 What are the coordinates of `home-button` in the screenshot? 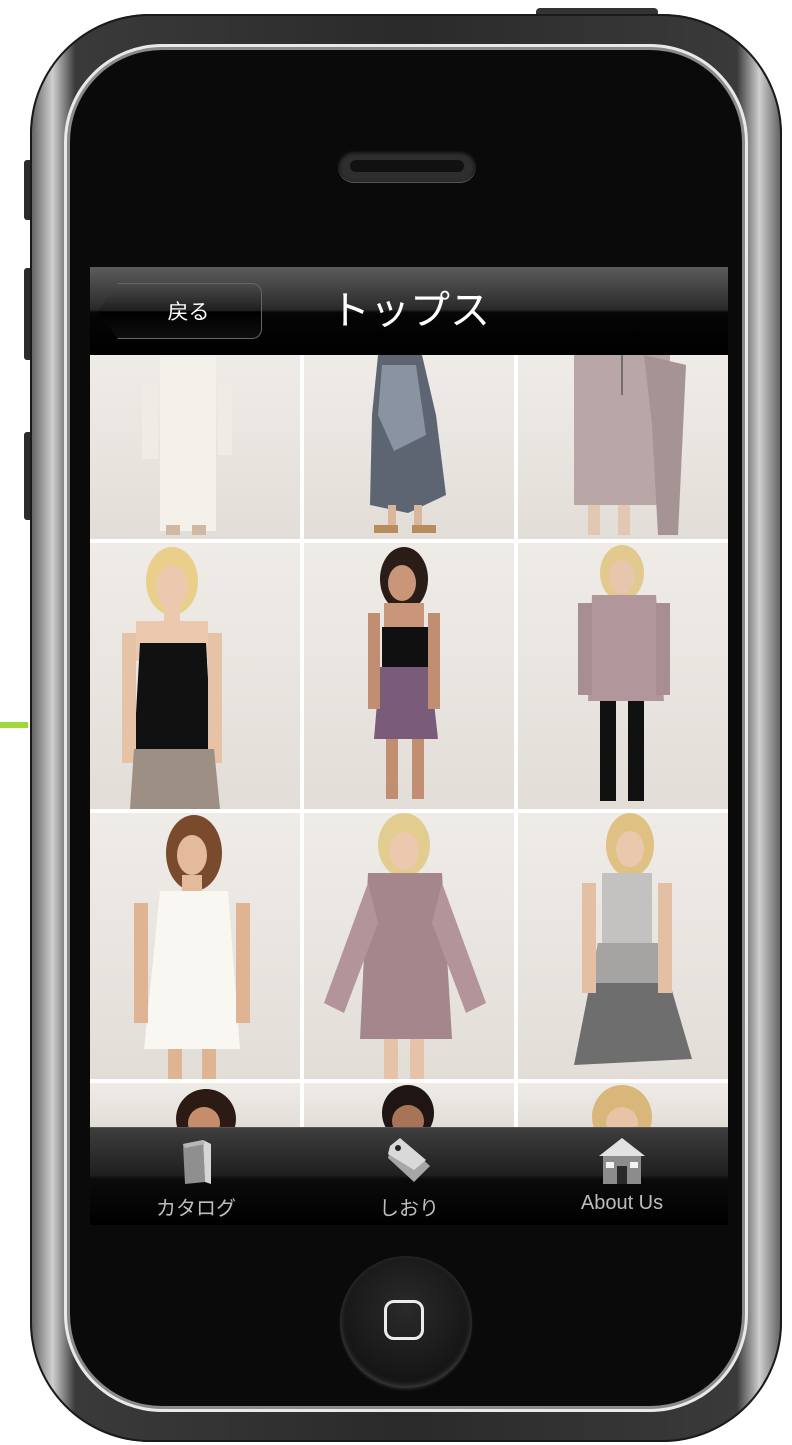 It's located at (406, 1322).